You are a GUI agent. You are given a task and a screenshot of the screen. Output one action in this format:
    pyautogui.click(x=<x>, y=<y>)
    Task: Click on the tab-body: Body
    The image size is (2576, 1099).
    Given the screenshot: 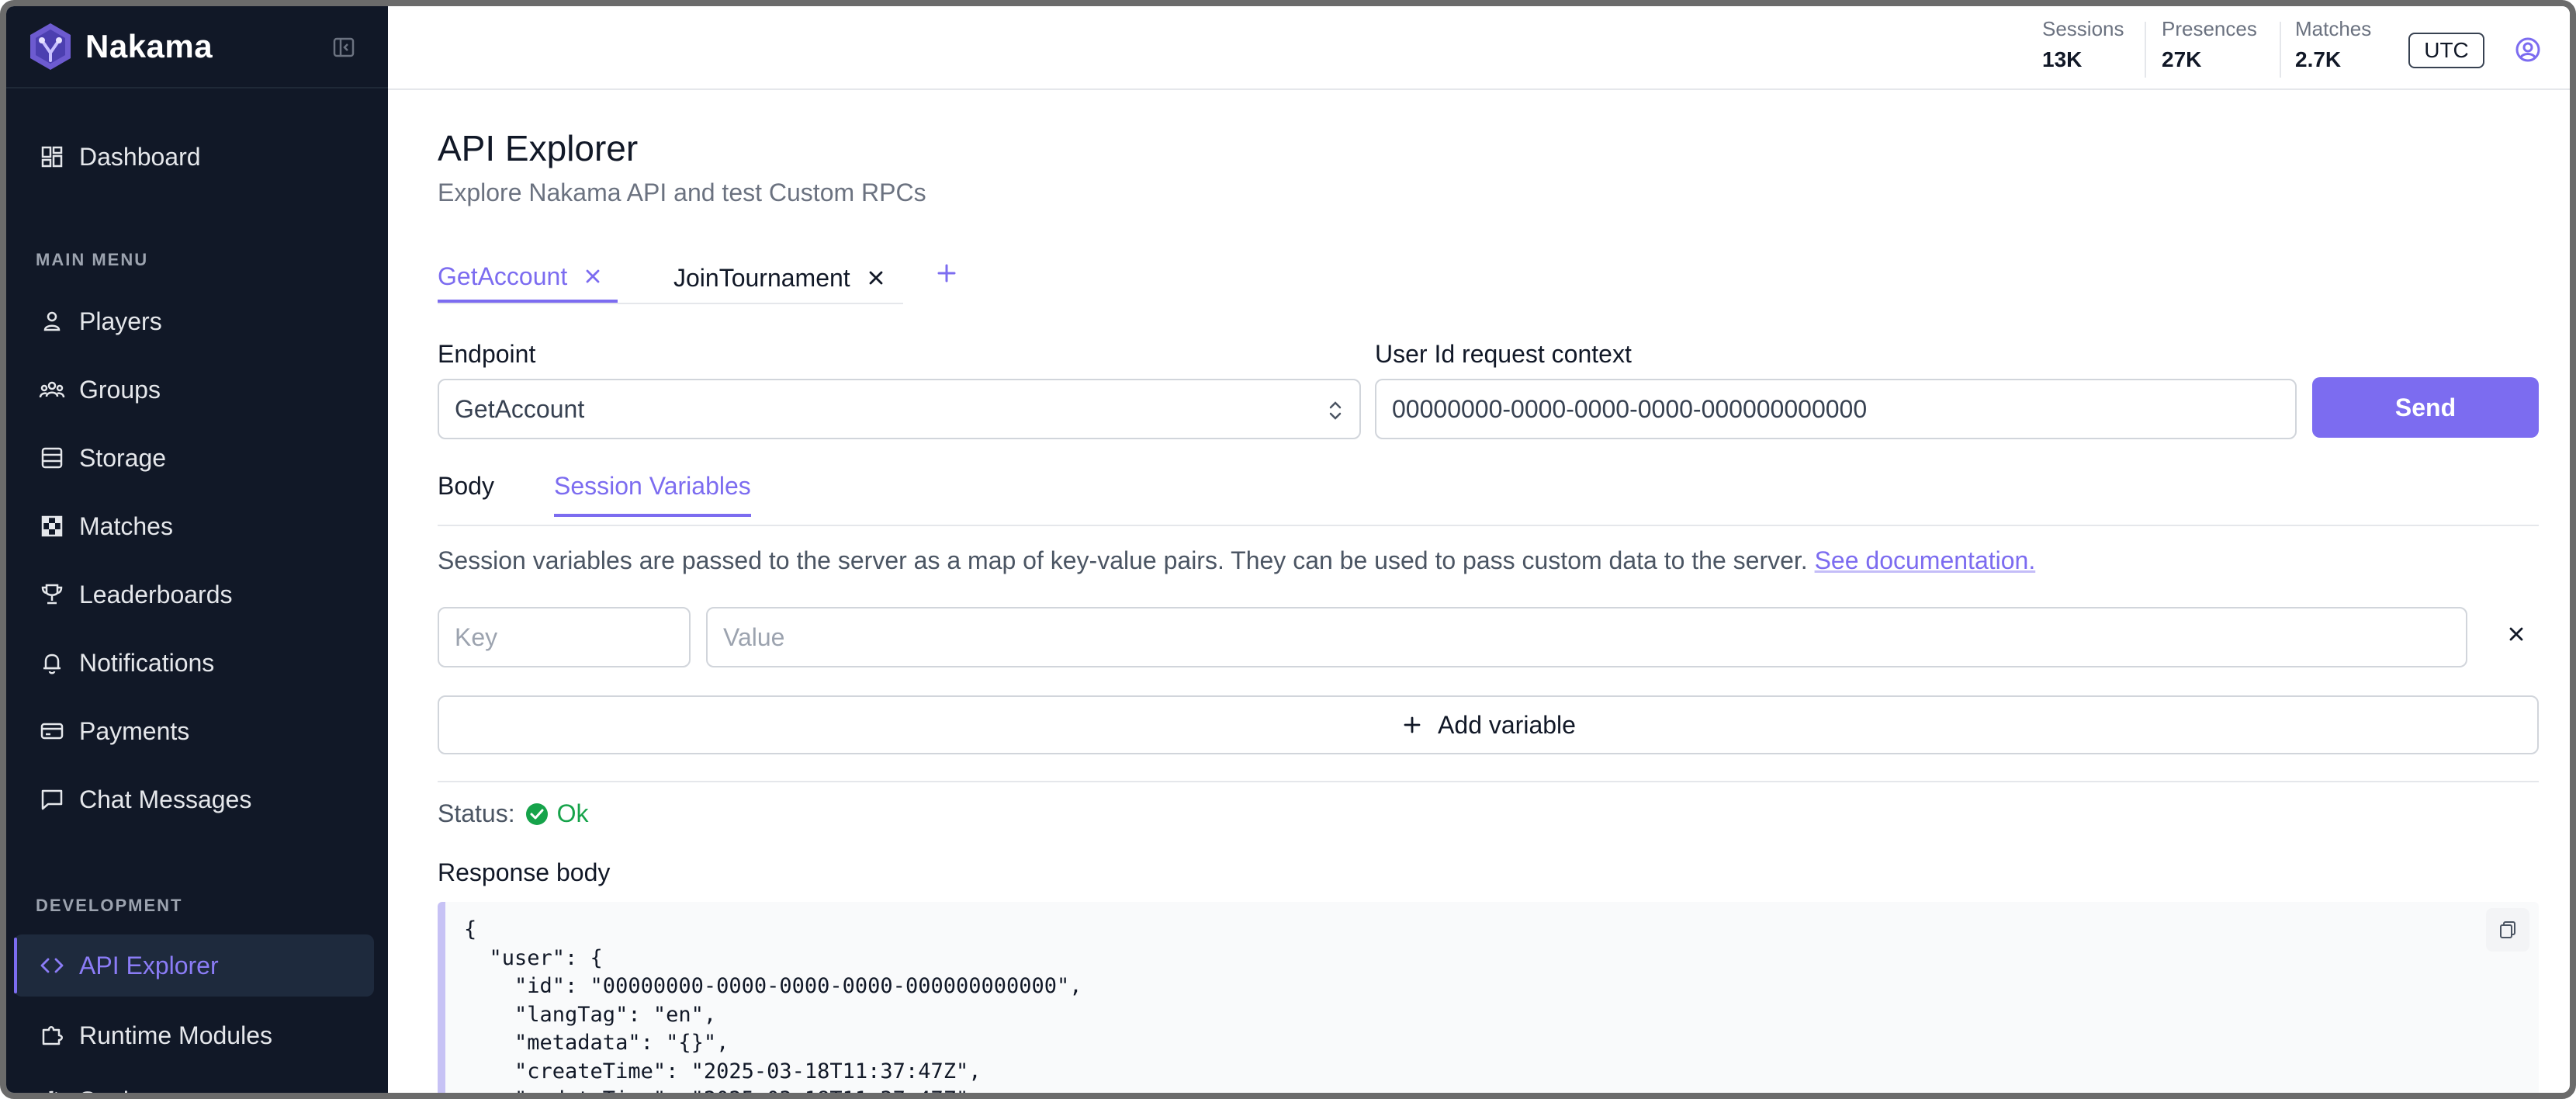 What is the action you would take?
    pyautogui.click(x=466, y=494)
    